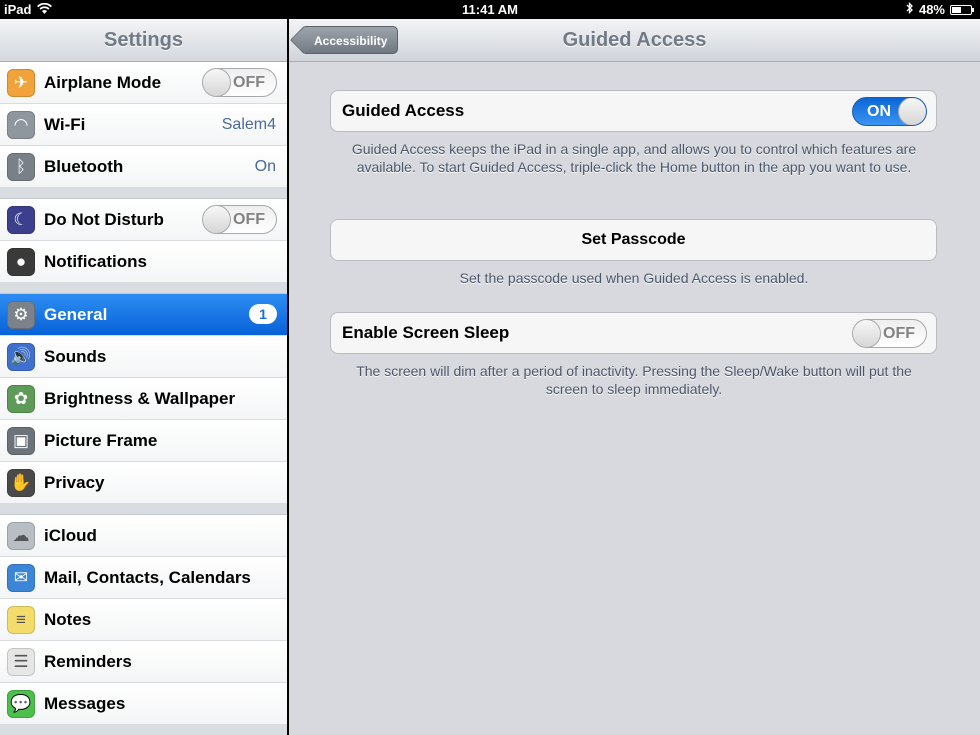  What do you see at coordinates (21, 482) in the screenshot?
I see `hand-icon: ✋` at bounding box center [21, 482].